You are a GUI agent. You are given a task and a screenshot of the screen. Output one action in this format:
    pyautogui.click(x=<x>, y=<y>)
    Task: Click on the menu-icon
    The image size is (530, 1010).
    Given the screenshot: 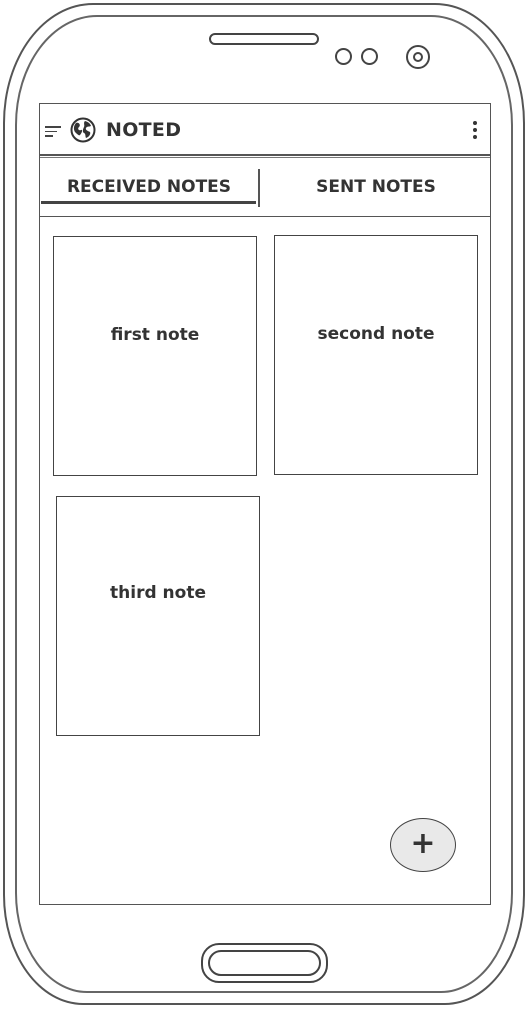 What is the action you would take?
    pyautogui.click(x=53, y=132)
    